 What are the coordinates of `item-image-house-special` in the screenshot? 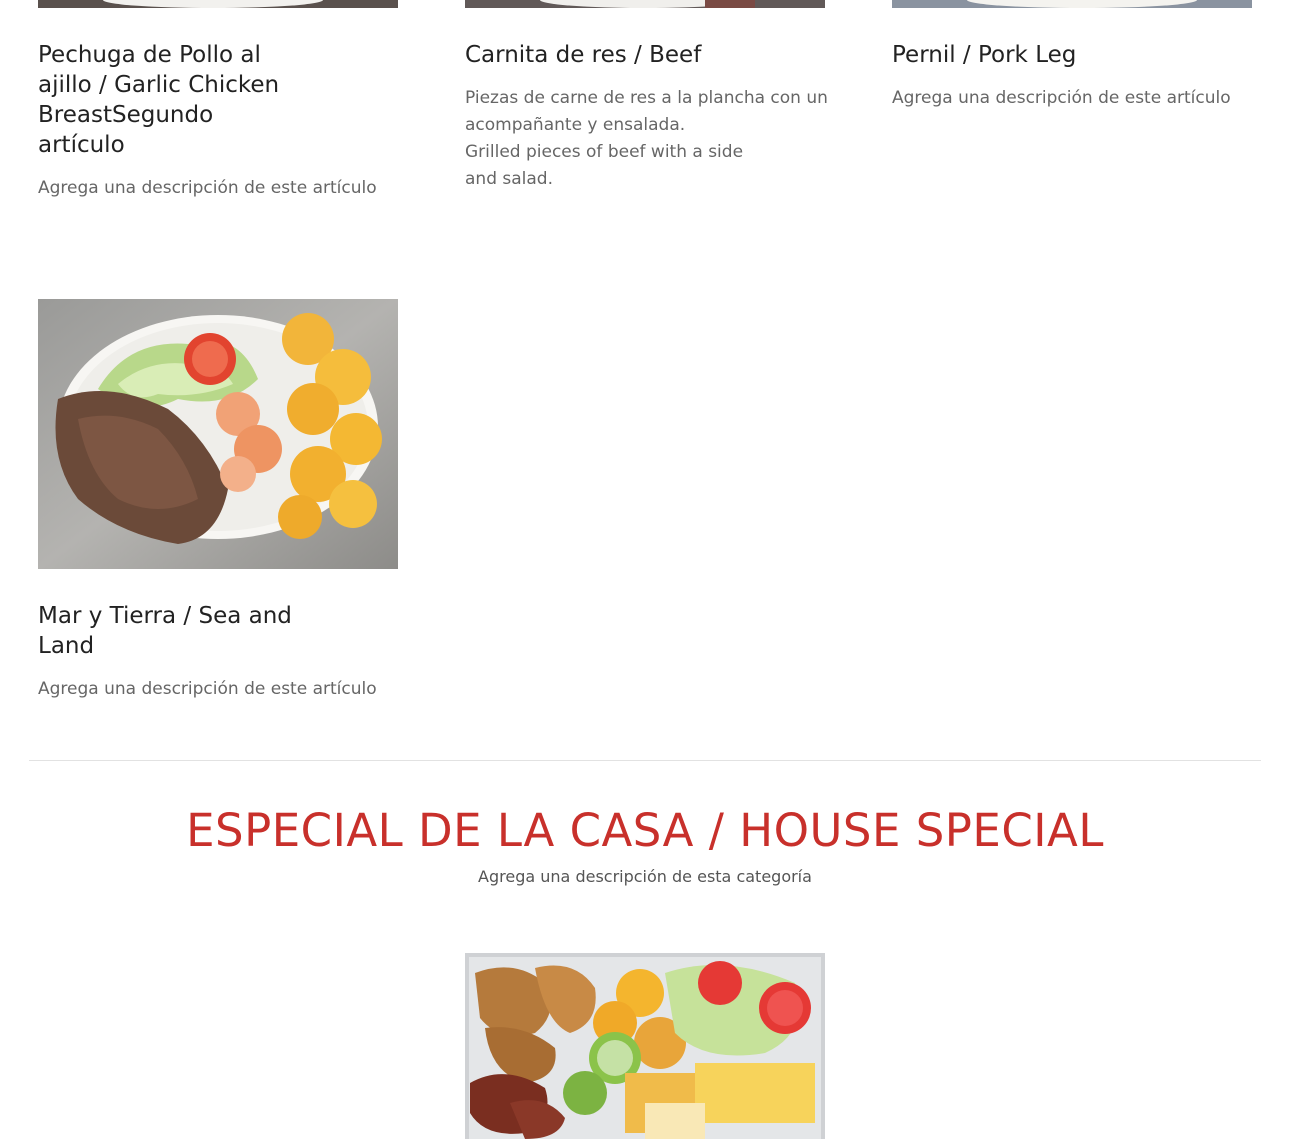 It's located at (645, 1046).